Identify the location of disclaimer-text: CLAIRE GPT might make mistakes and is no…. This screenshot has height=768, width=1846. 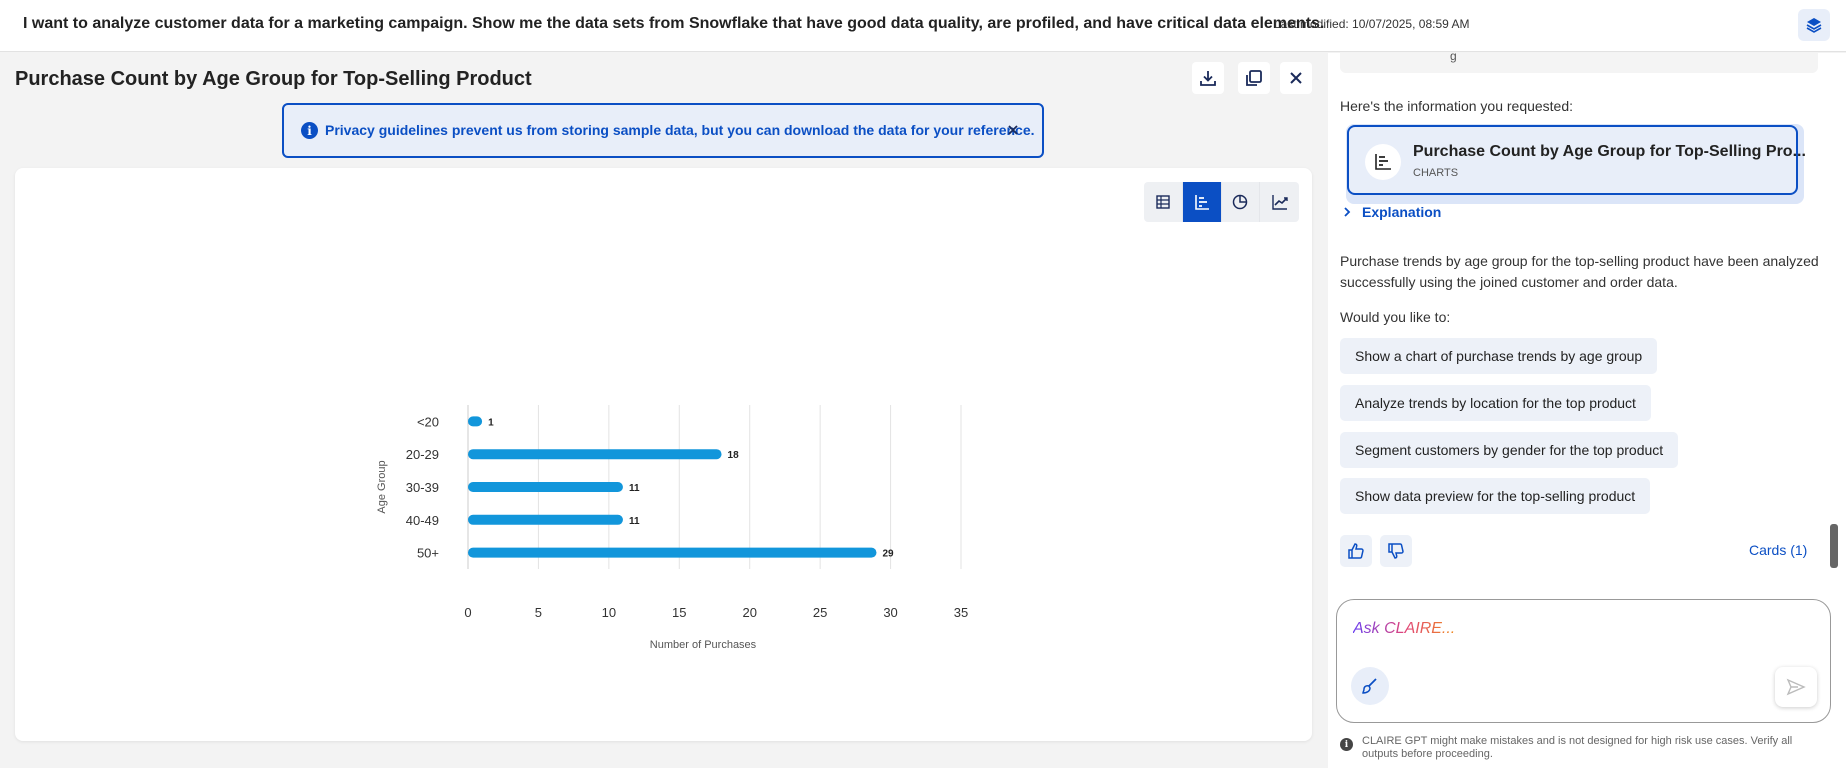
(1577, 747).